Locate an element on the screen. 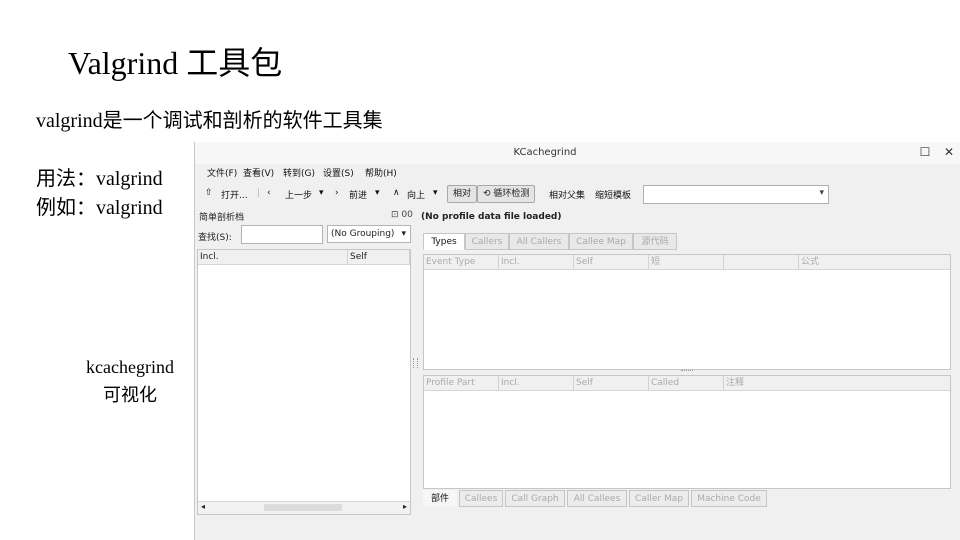 Image resolution: width=960 pixels, height=540 pixels. event-types-header: Event Type Incl. Self 短 公式 is located at coordinates (687, 262).